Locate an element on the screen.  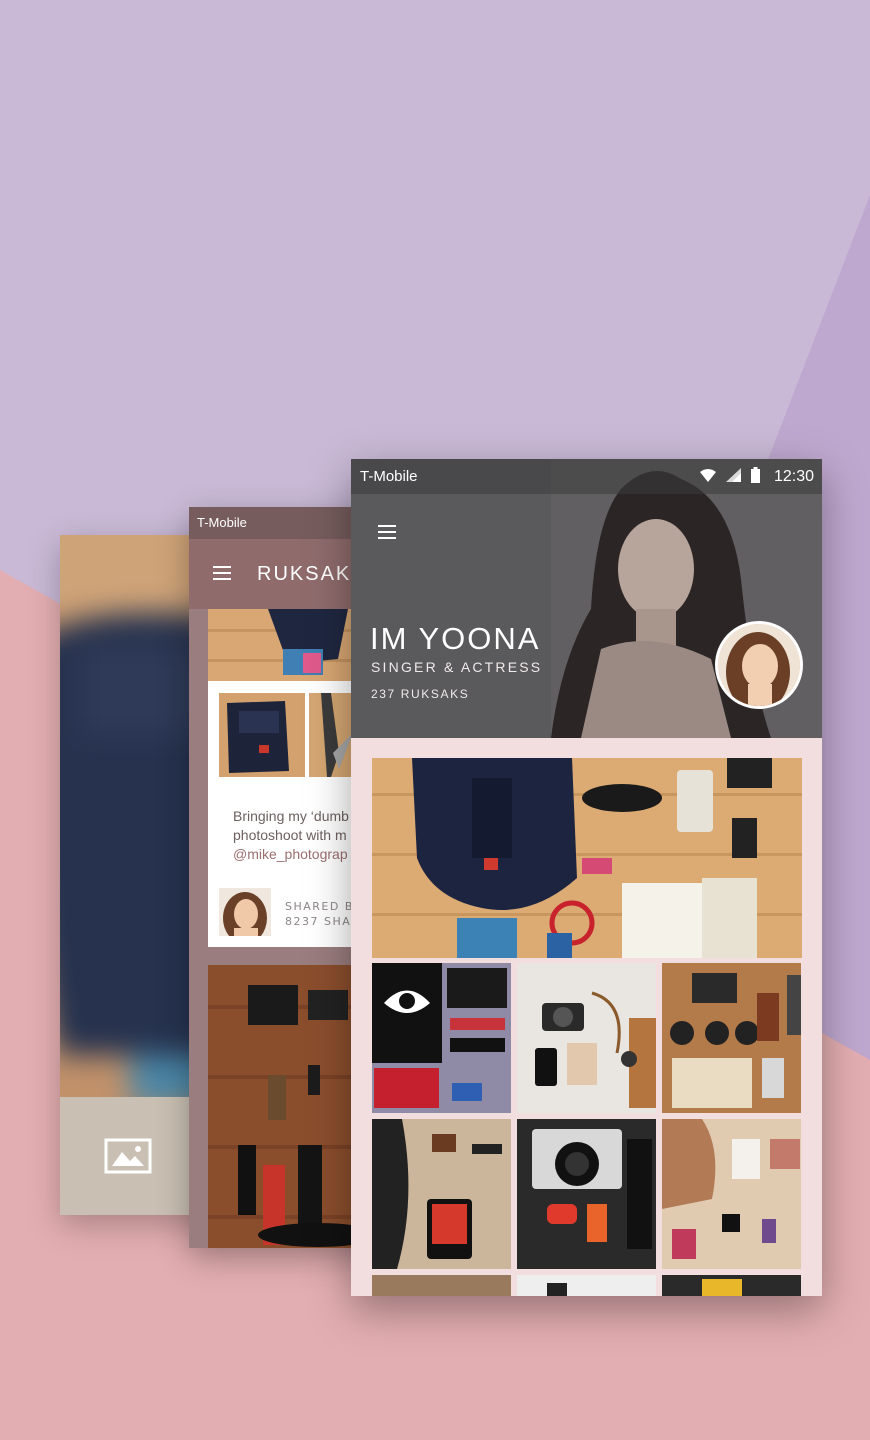
status-bar: T-Mobile 12:30 is located at coordinates (586, 476).